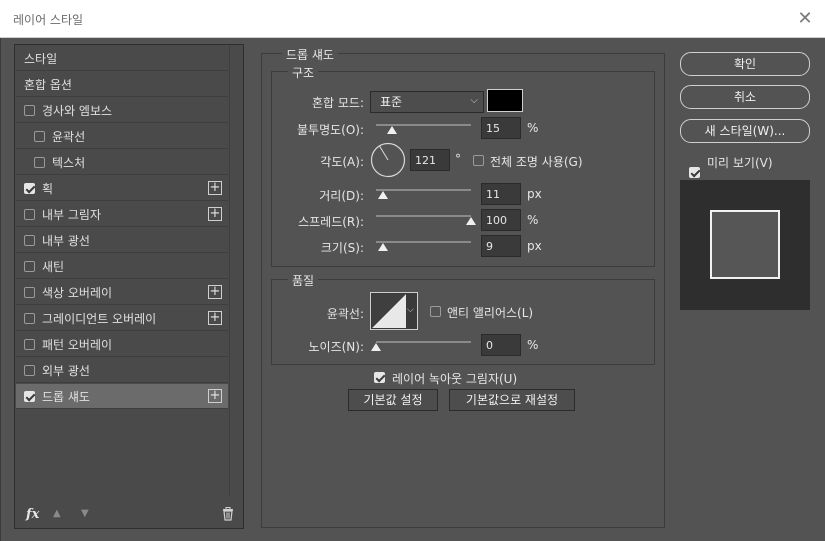 This screenshot has height=541, width=825. I want to click on cancel-button: 취소, so click(745, 97).